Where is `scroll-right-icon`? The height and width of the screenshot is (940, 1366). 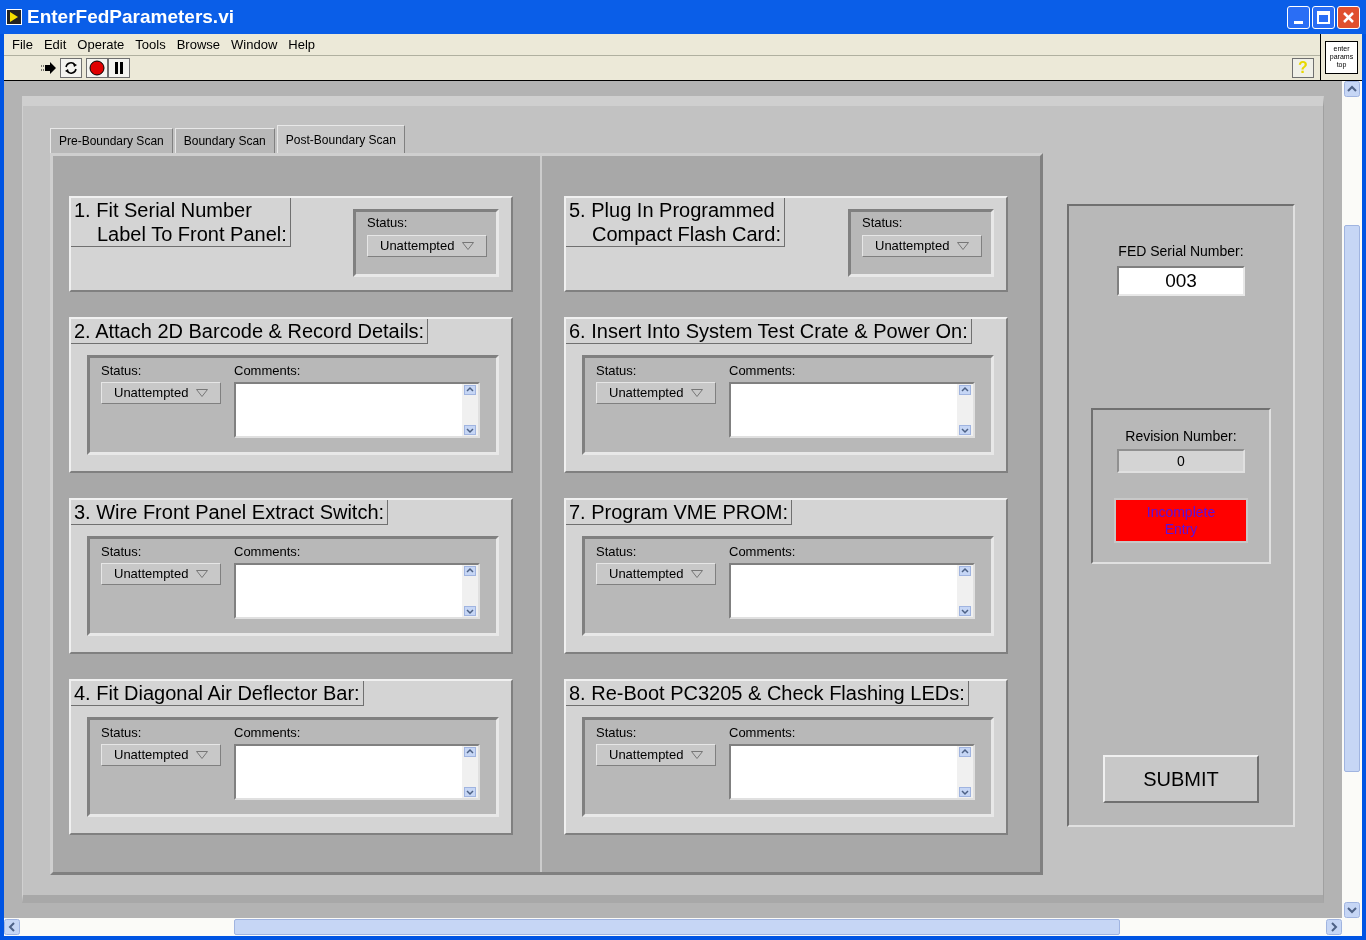 scroll-right-icon is located at coordinates (1334, 927).